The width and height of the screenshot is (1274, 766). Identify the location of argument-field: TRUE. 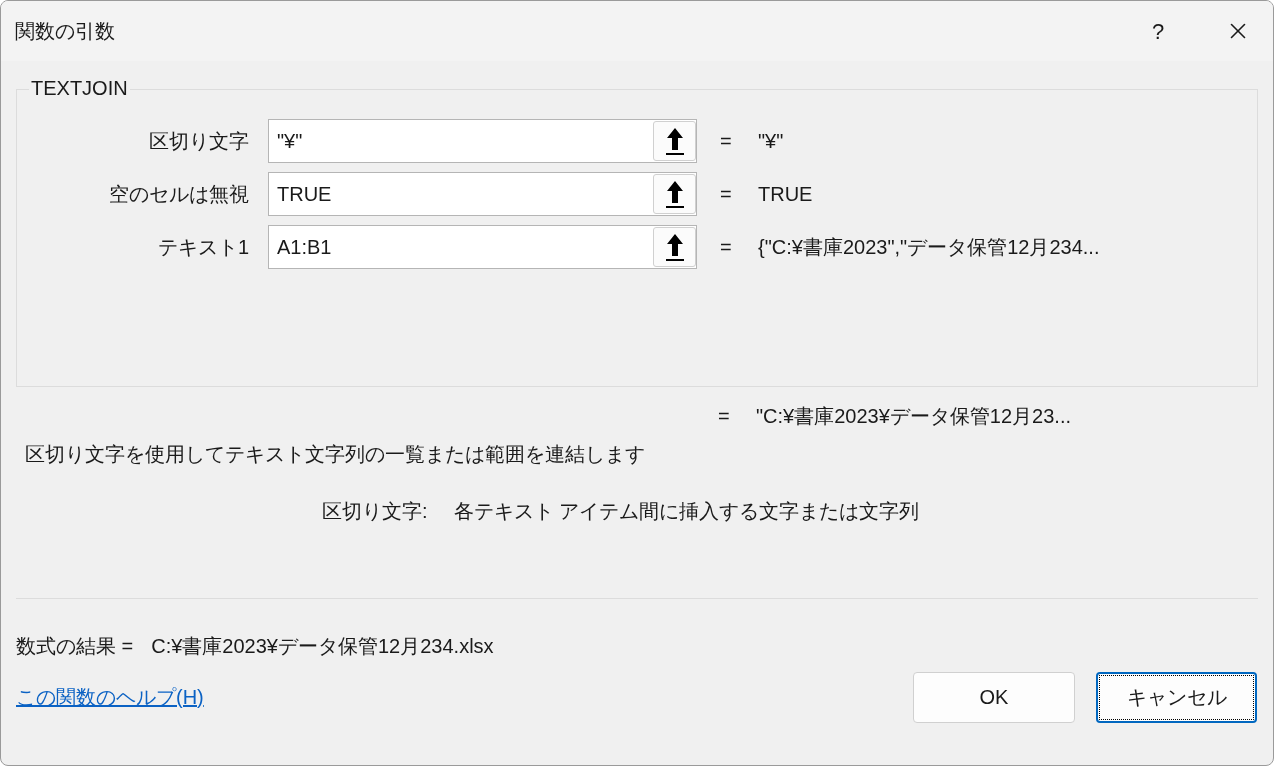
(482, 194).